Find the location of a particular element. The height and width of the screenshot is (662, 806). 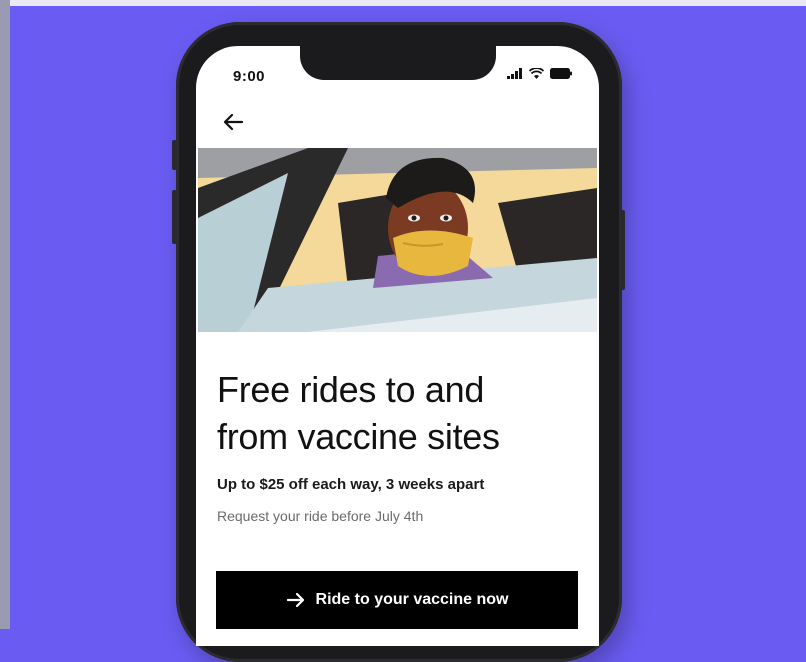

phone-volume-button is located at coordinates (174, 217).